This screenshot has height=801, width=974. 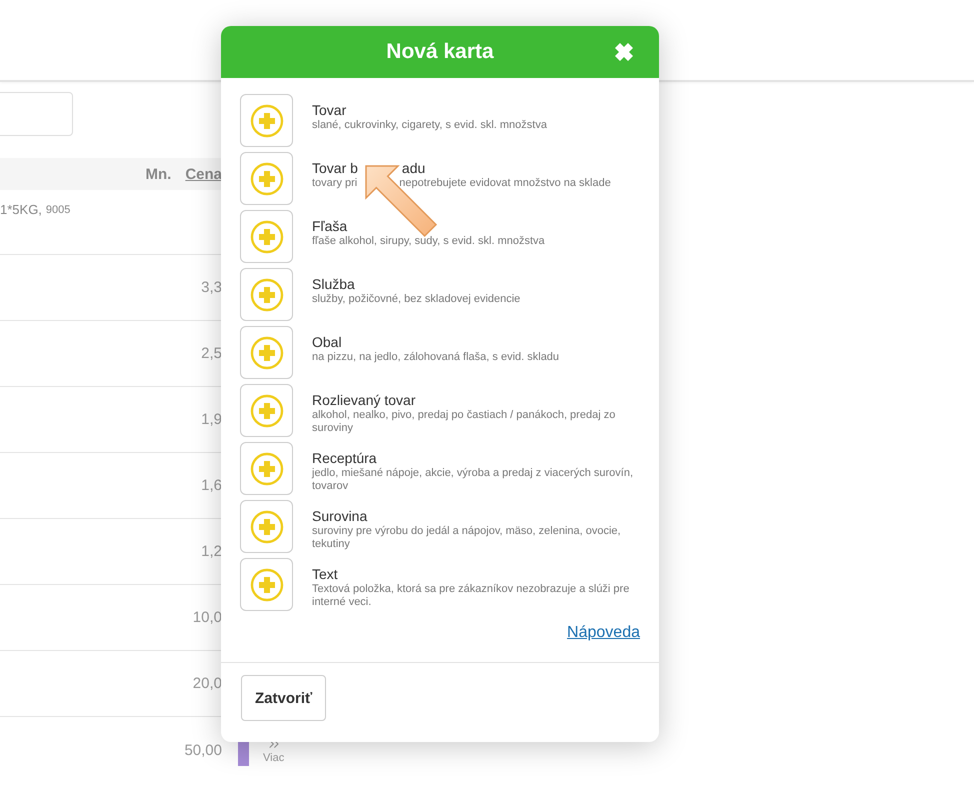 What do you see at coordinates (211, 551) in the screenshot?
I see `price-cell-text: 1,2` at bounding box center [211, 551].